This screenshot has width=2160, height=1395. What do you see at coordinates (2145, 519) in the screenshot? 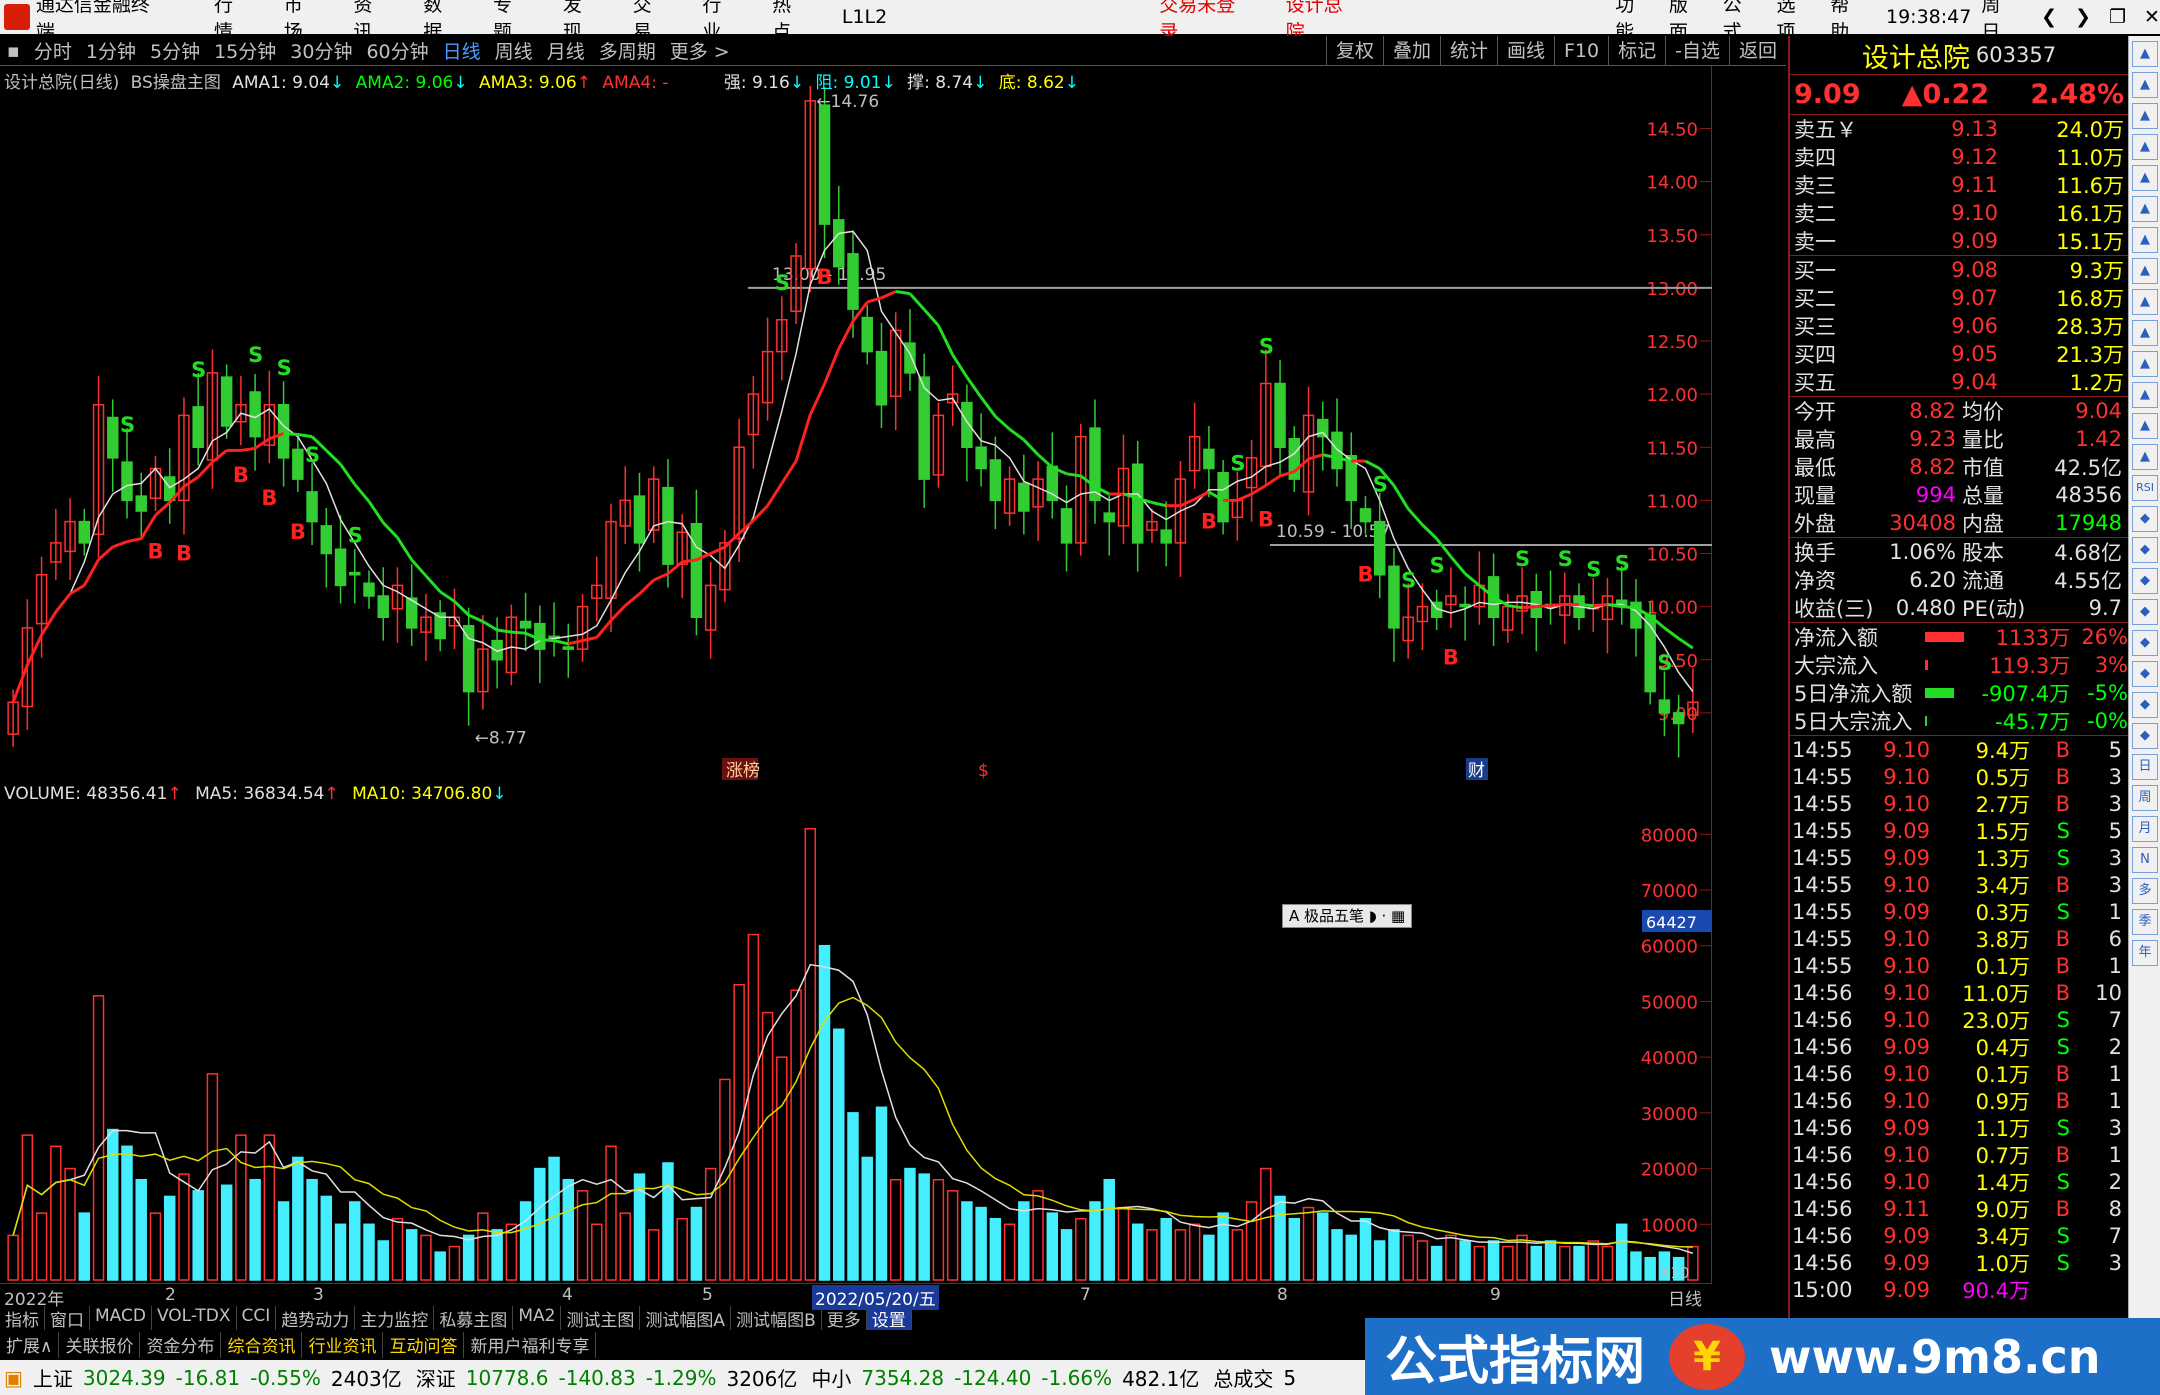
I see `move-icon: ◆` at bounding box center [2145, 519].